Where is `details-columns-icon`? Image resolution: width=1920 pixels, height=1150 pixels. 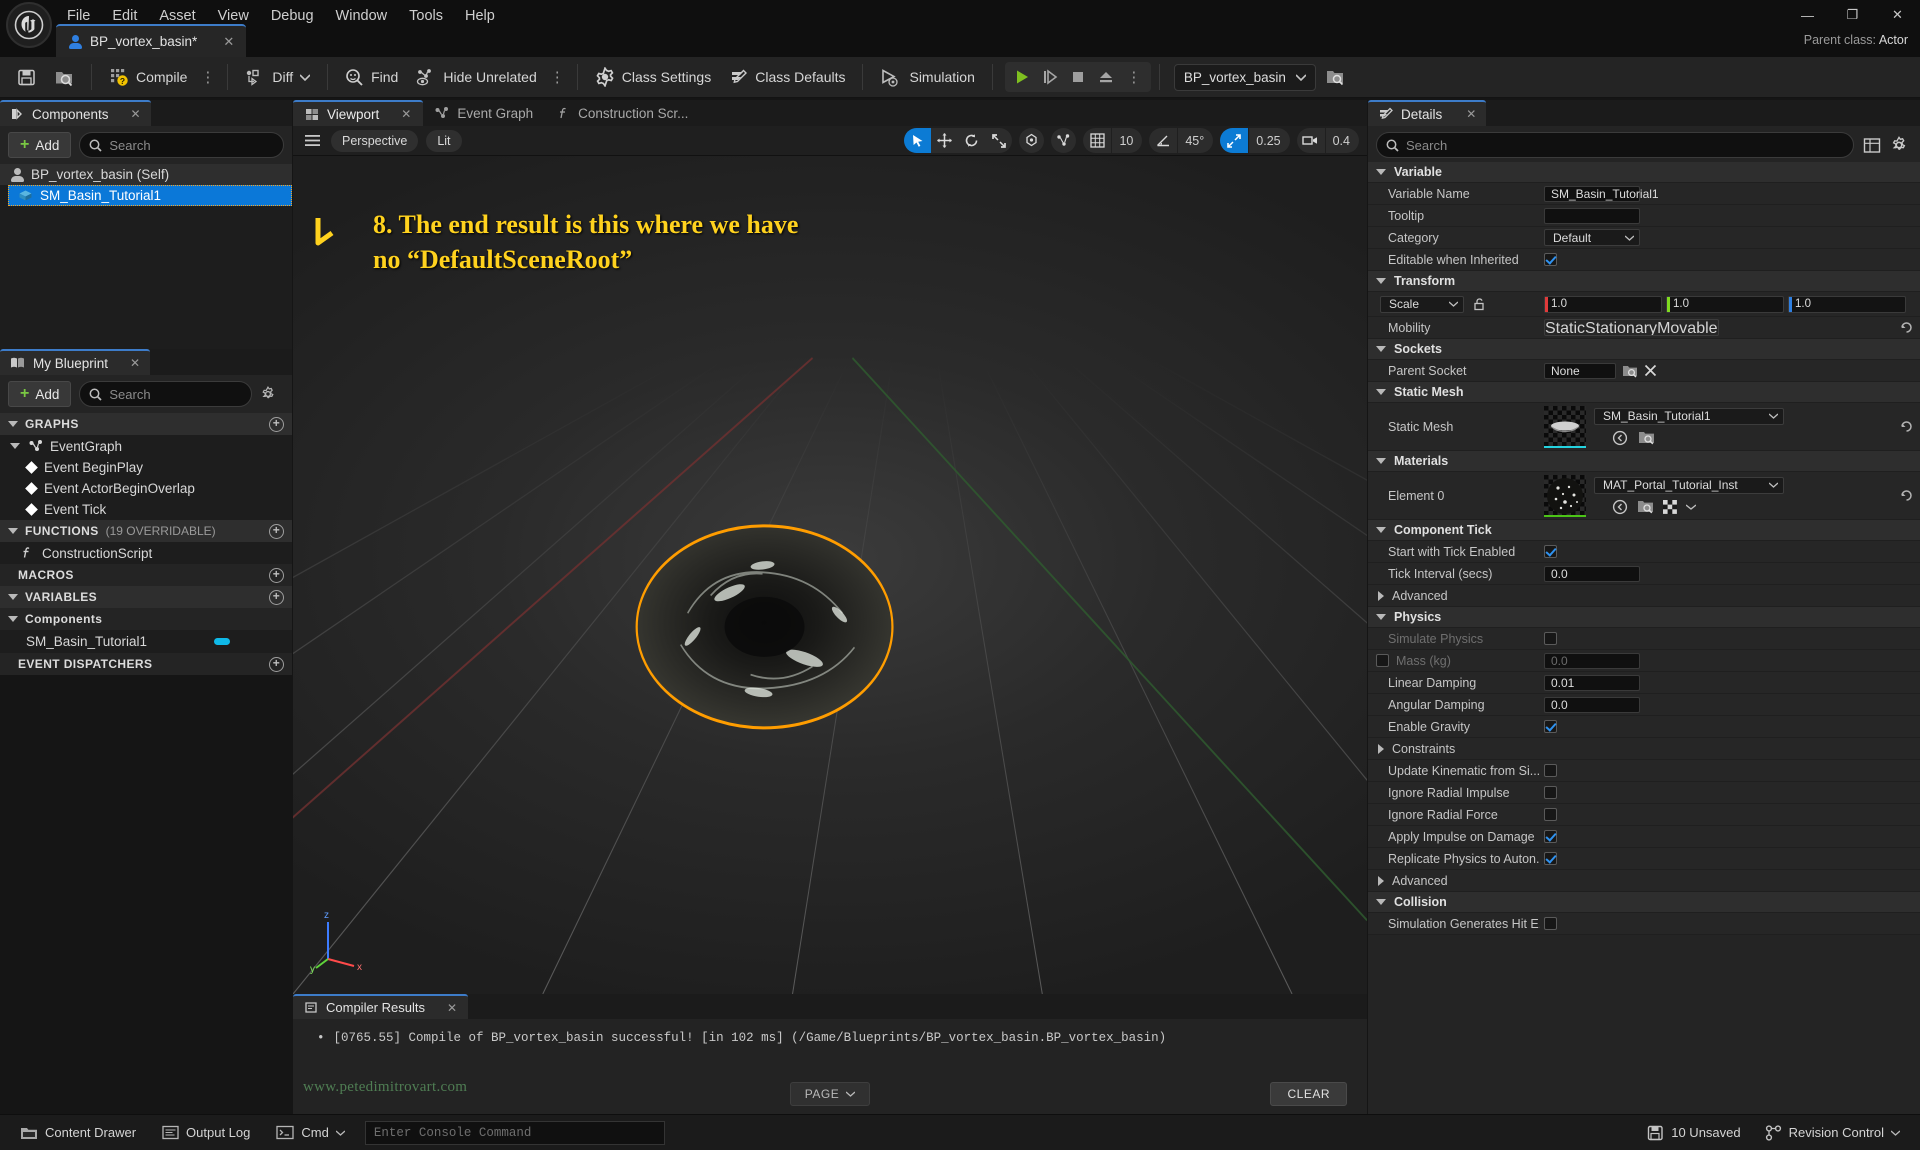 details-columns-icon is located at coordinates (1872, 145).